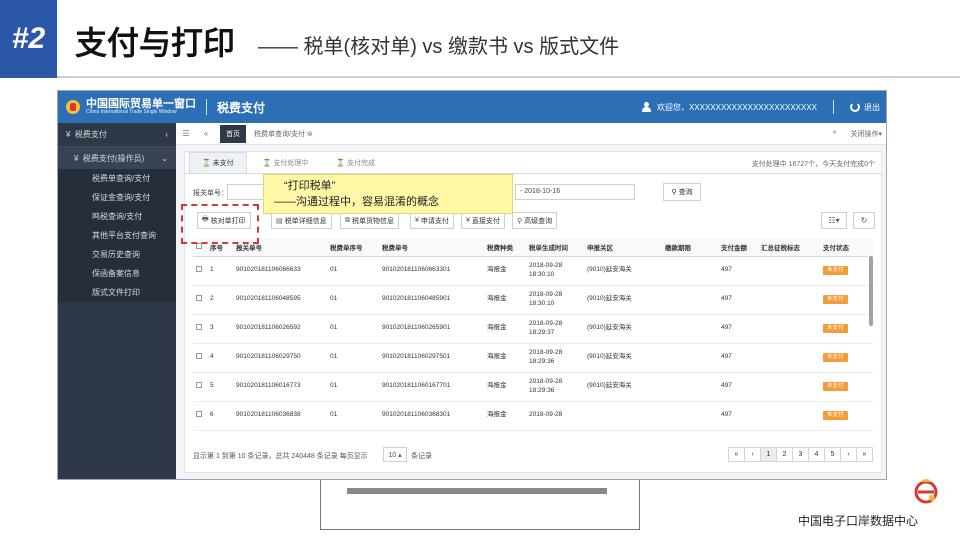  What do you see at coordinates (421, 456) in the screenshot?
I see `page-size-suffix: 条记录` at bounding box center [421, 456].